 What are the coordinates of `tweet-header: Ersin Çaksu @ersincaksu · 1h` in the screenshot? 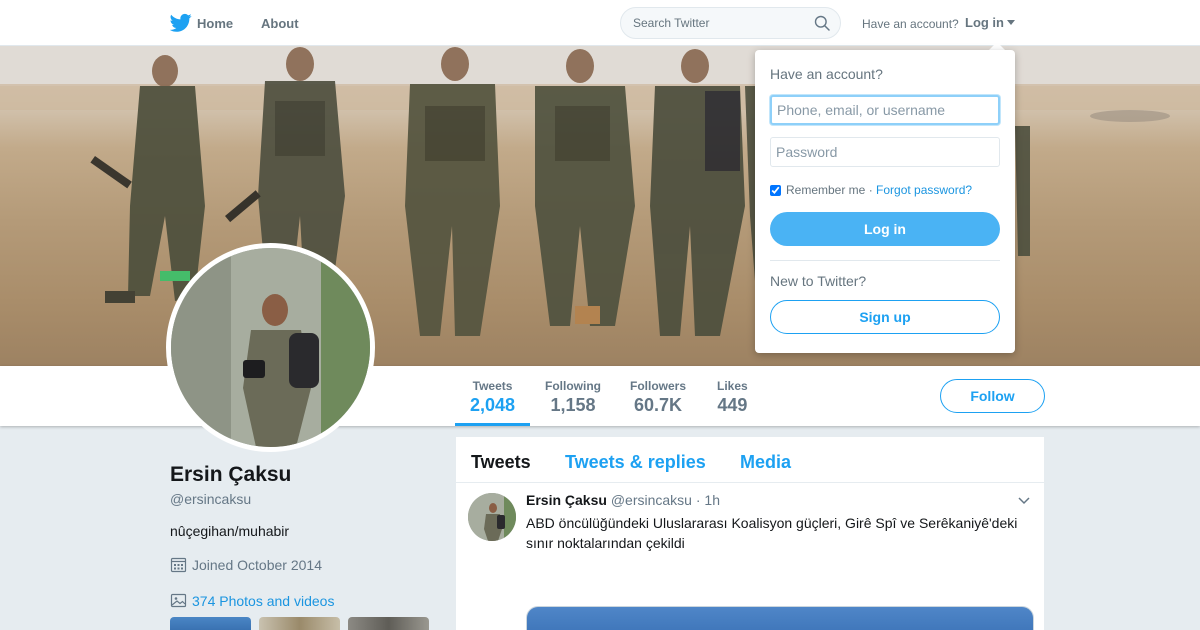 It's located at (623, 500).